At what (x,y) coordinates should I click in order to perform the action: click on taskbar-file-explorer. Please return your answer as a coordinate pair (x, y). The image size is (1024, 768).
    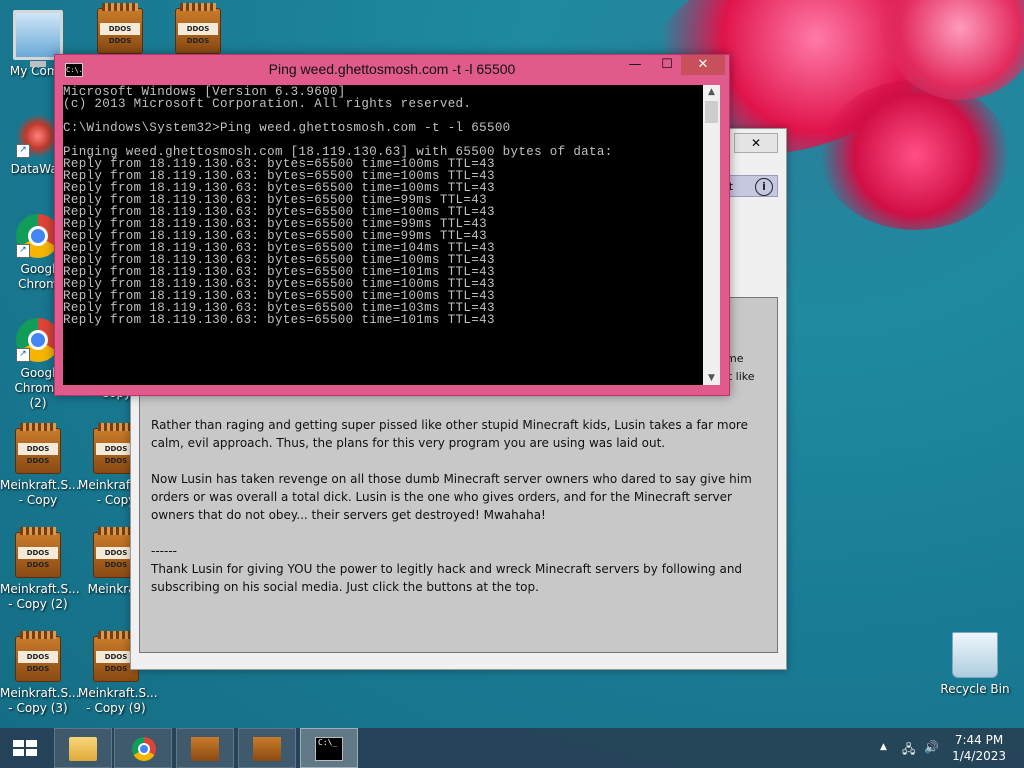
    Looking at the image, I should click on (83, 748).